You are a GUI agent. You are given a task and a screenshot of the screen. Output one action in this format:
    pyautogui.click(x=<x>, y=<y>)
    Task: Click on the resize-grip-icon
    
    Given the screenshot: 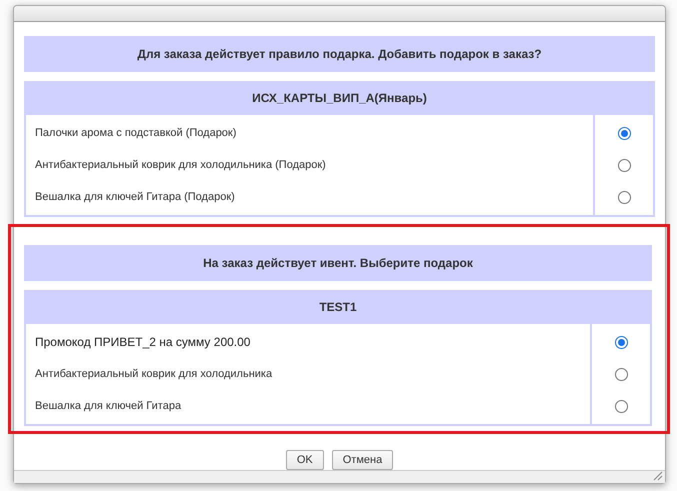 What is the action you would take?
    pyautogui.click(x=658, y=476)
    